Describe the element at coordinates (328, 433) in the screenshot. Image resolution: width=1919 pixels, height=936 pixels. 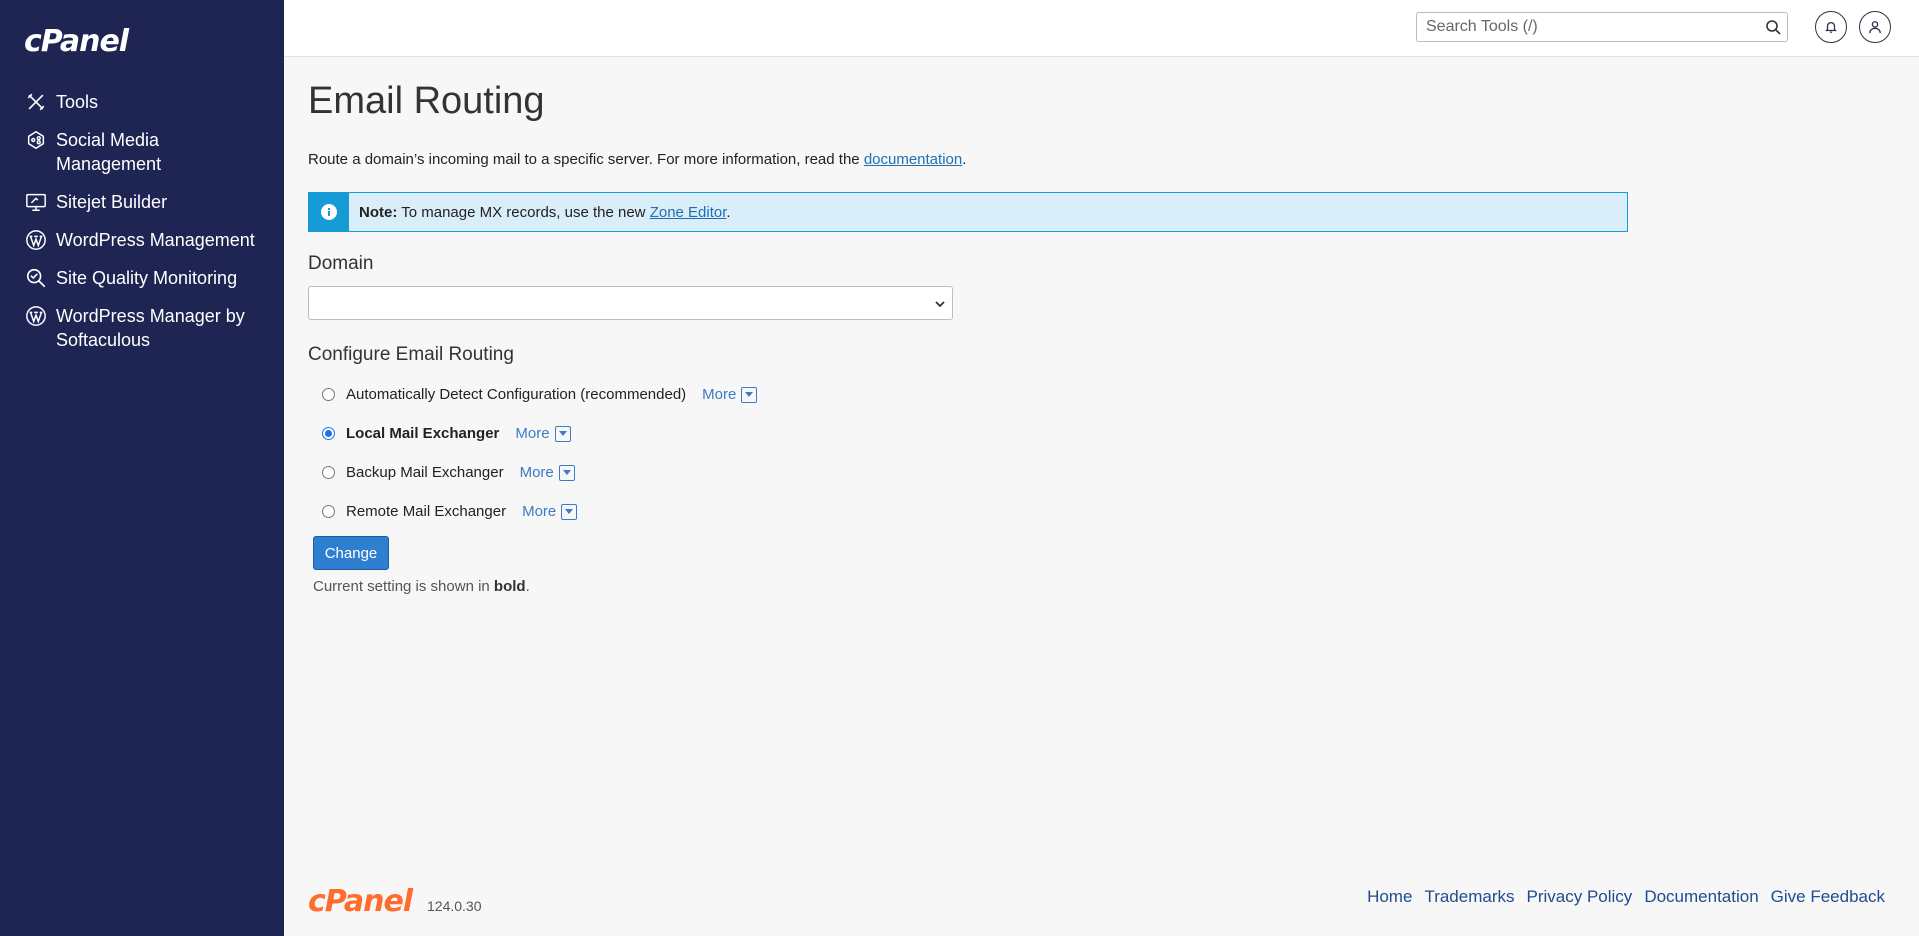
I see `radio-local` at that location.